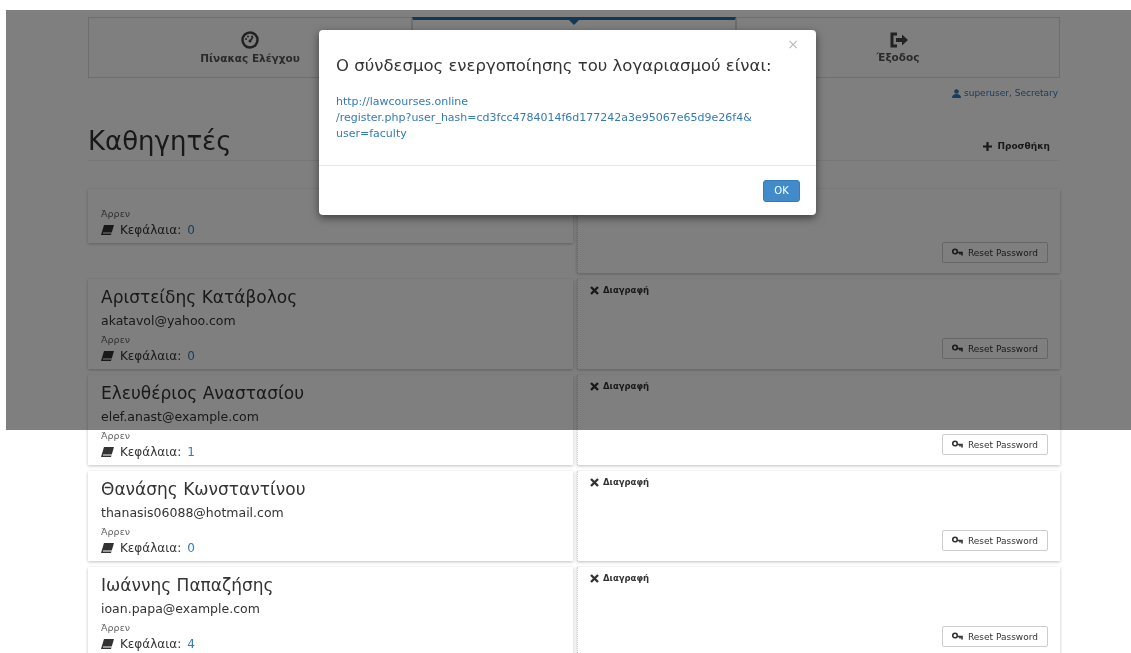  What do you see at coordinates (781, 190) in the screenshot?
I see `ok-button: OK` at bounding box center [781, 190].